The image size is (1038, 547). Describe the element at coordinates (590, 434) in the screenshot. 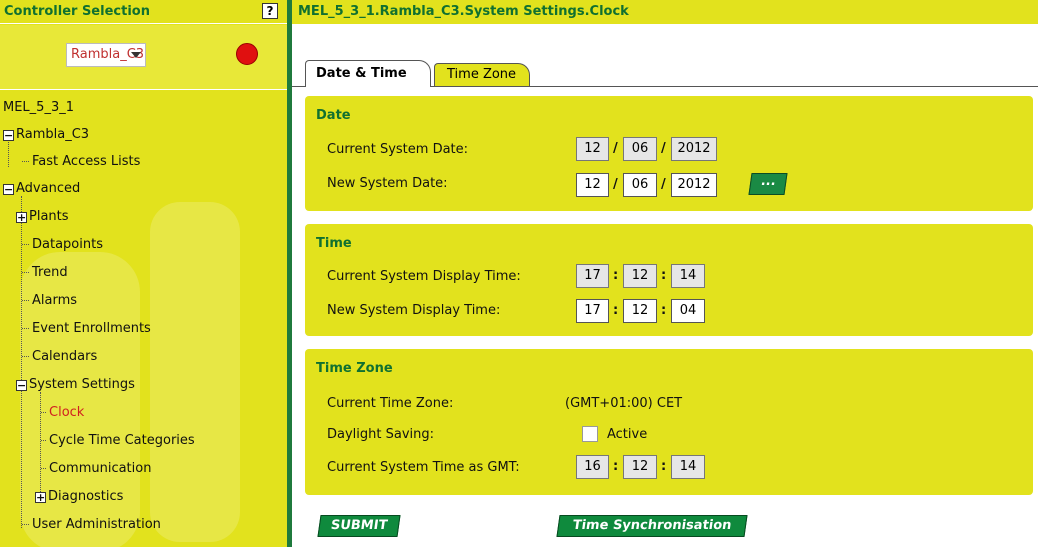

I see `daylight-saving-checkbox` at that location.